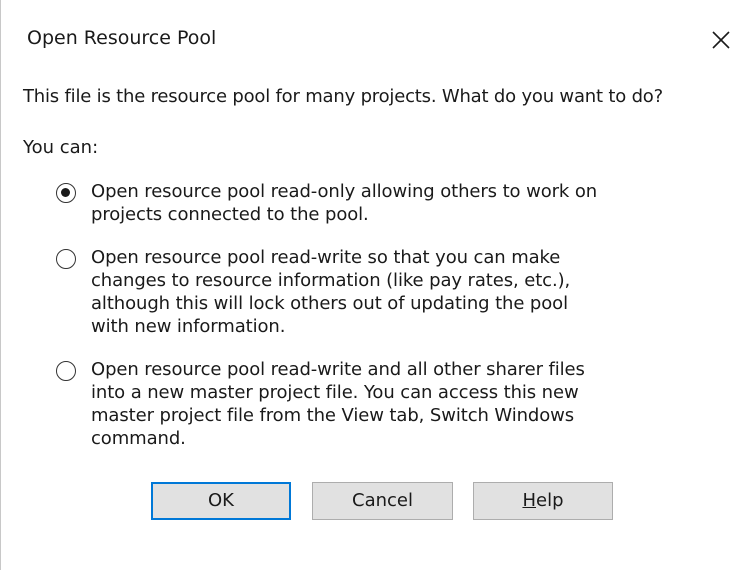 The height and width of the screenshot is (570, 743). I want to click on help-button: Help, so click(543, 501).